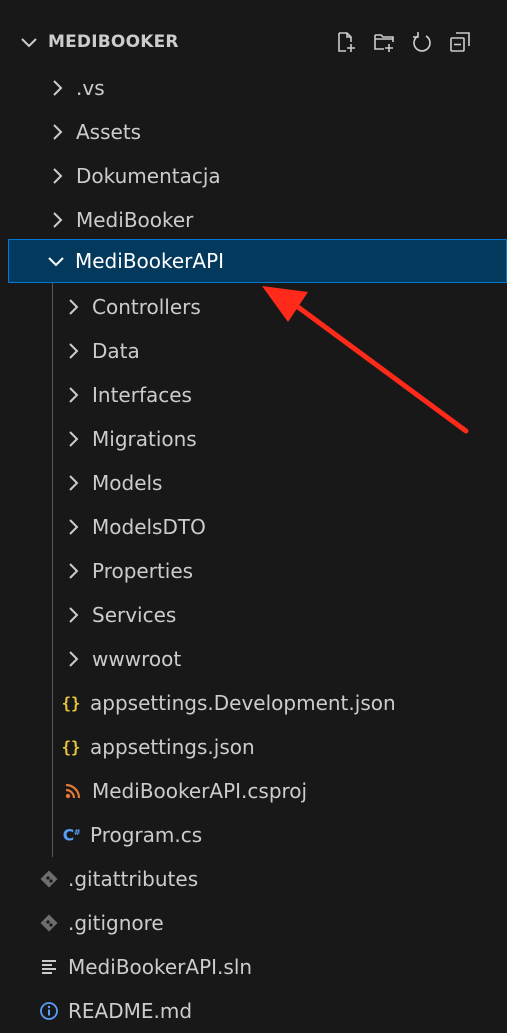 The width and height of the screenshot is (507, 1033). What do you see at coordinates (257, 261) in the screenshot?
I see `tree-item-medibookerapi: MediBookerAPI` at bounding box center [257, 261].